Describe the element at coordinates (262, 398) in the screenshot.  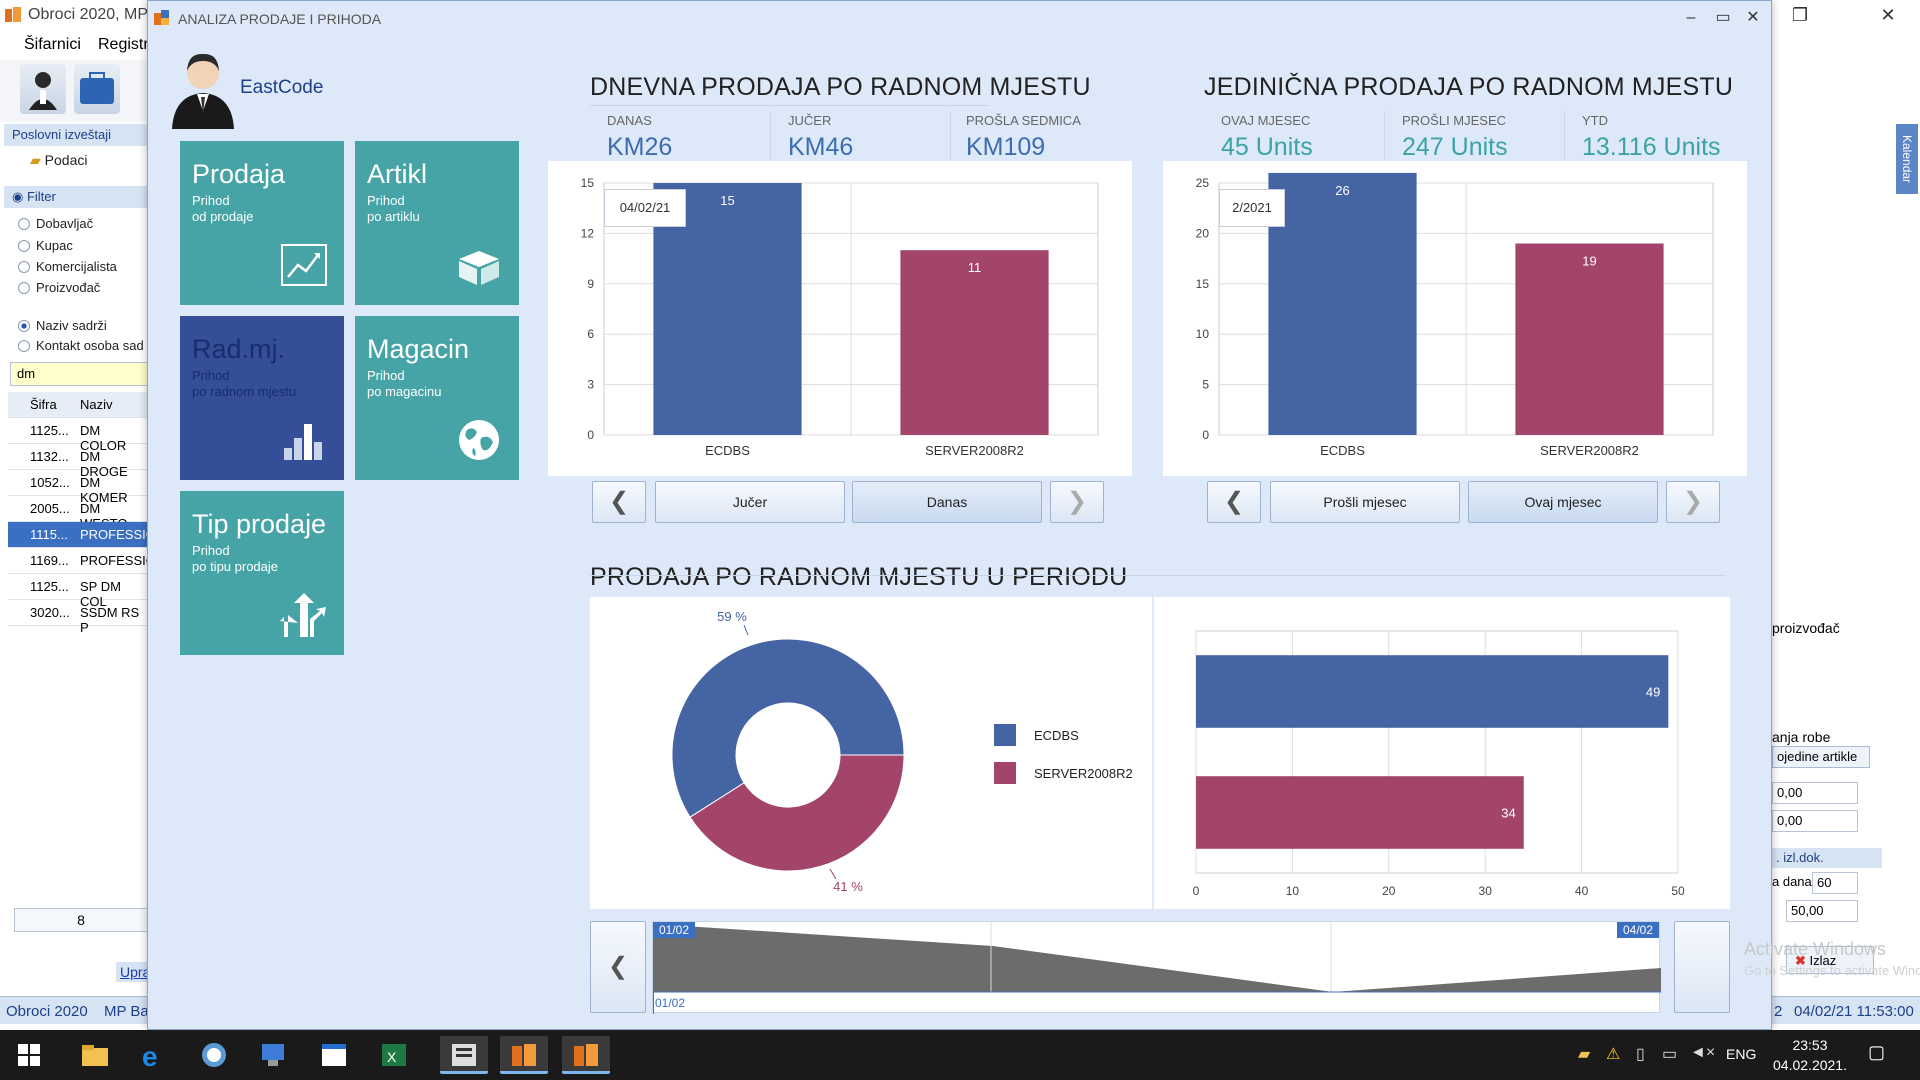
I see `tile-rad-mj: Rad.mj. Prihod po radnom mjestu` at that location.